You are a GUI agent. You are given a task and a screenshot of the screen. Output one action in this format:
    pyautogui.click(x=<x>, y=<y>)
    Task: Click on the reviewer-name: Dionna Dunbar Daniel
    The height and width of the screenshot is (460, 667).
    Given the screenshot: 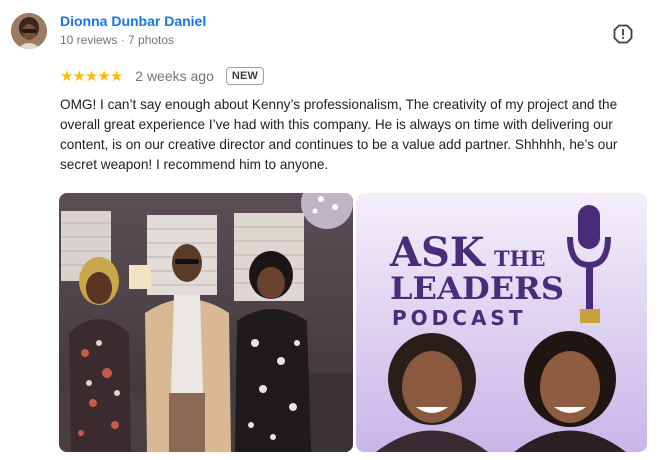 What is the action you would take?
    pyautogui.click(x=133, y=21)
    